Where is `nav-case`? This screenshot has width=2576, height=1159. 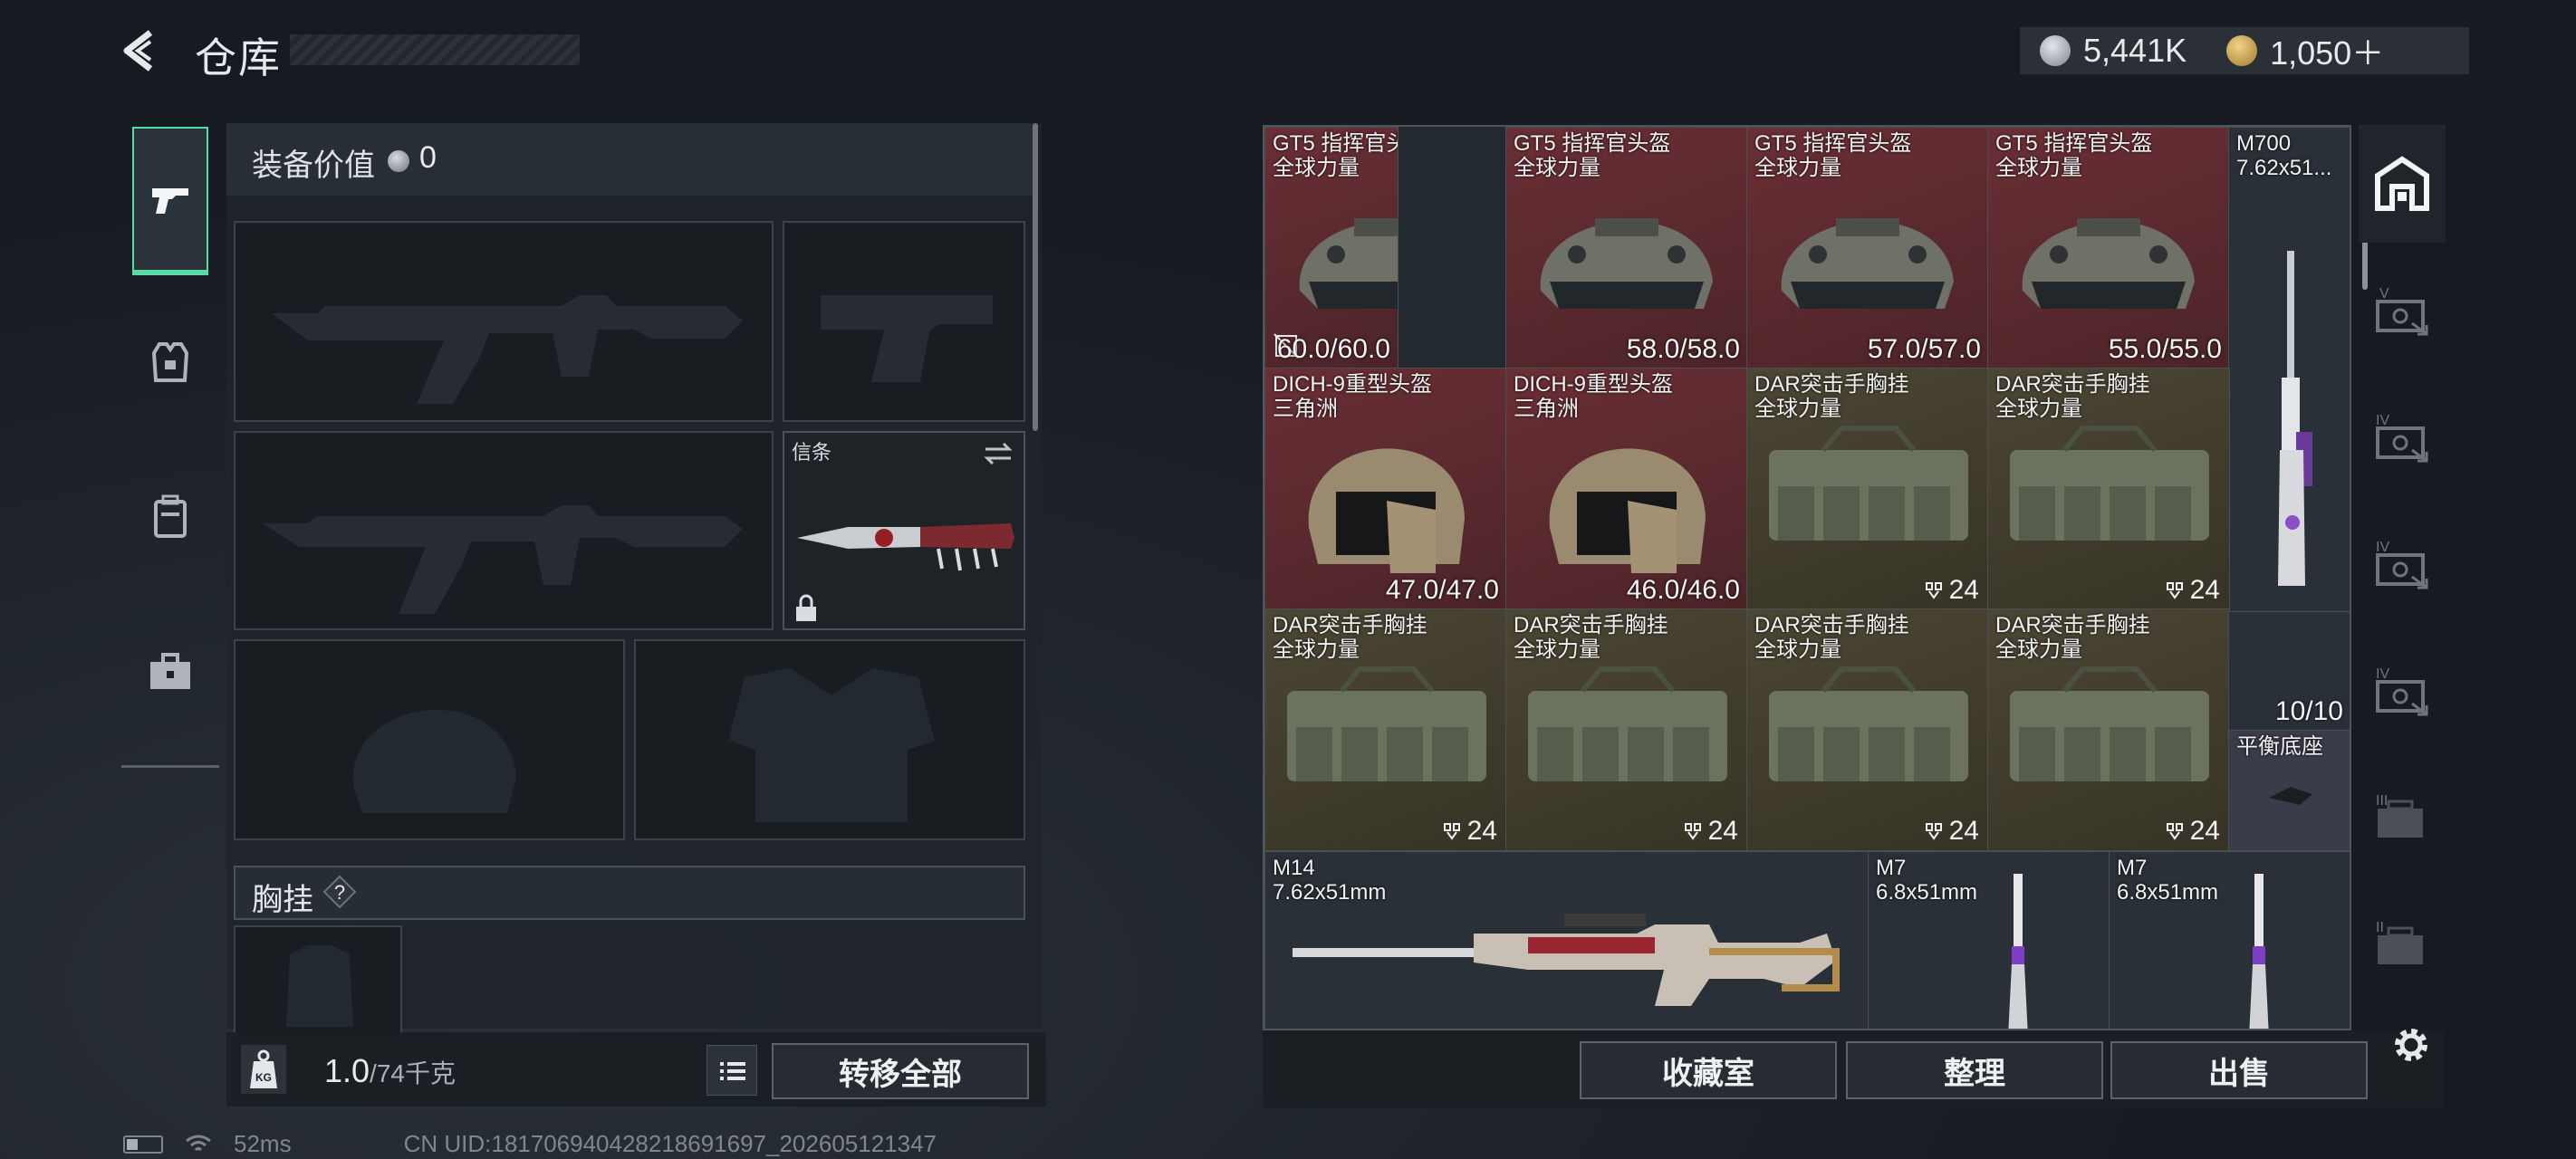
nav-case is located at coordinates (170, 672).